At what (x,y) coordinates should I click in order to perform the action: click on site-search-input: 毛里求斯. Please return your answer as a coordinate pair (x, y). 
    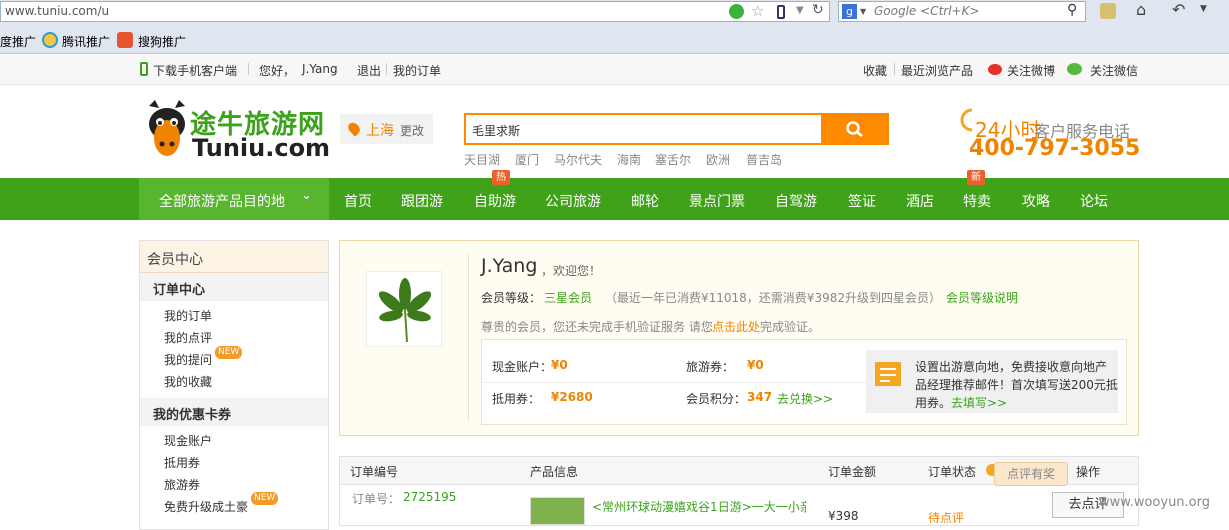
    Looking at the image, I should click on (643, 129).